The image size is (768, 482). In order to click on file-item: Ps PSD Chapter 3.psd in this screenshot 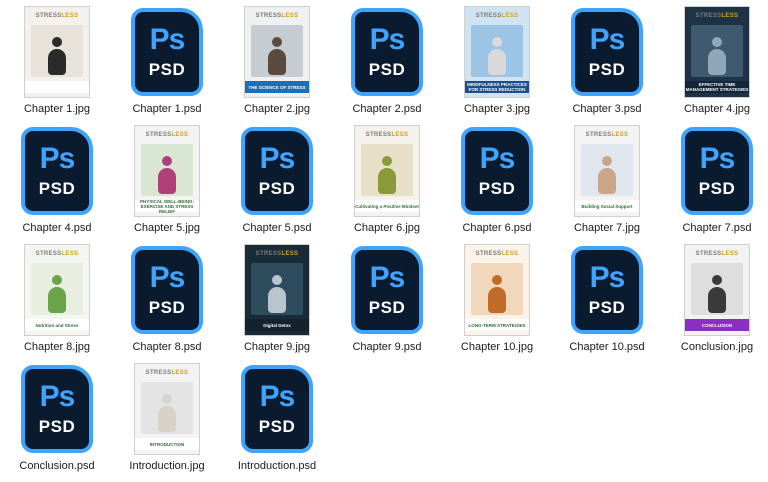, I will do `click(607, 63)`.